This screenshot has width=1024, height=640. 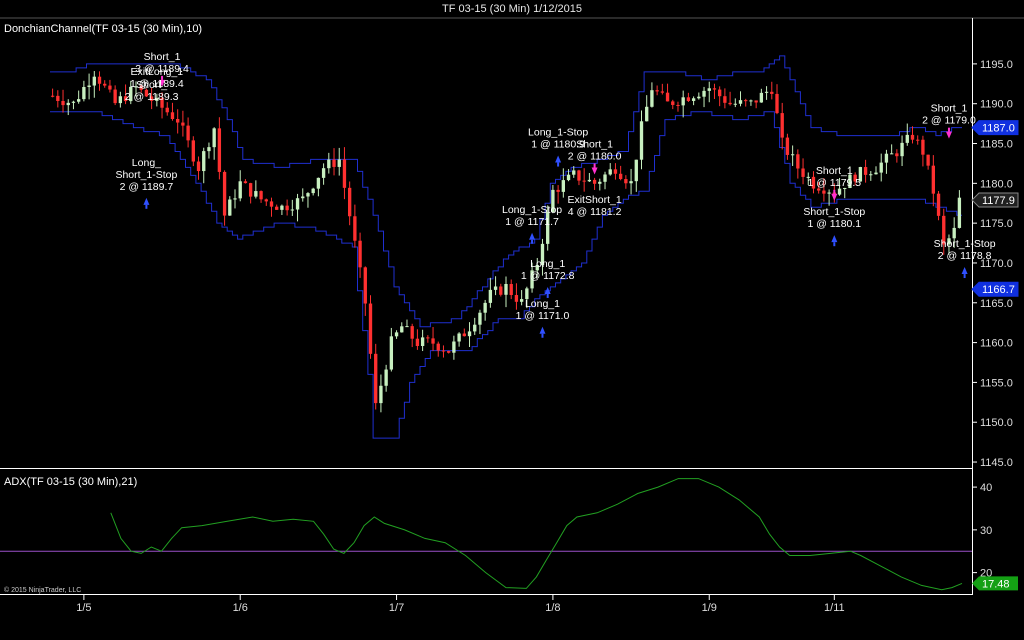 What do you see at coordinates (594, 206) in the screenshot?
I see `trade-annotation: ExitShort_14 @ 1181.2` at bounding box center [594, 206].